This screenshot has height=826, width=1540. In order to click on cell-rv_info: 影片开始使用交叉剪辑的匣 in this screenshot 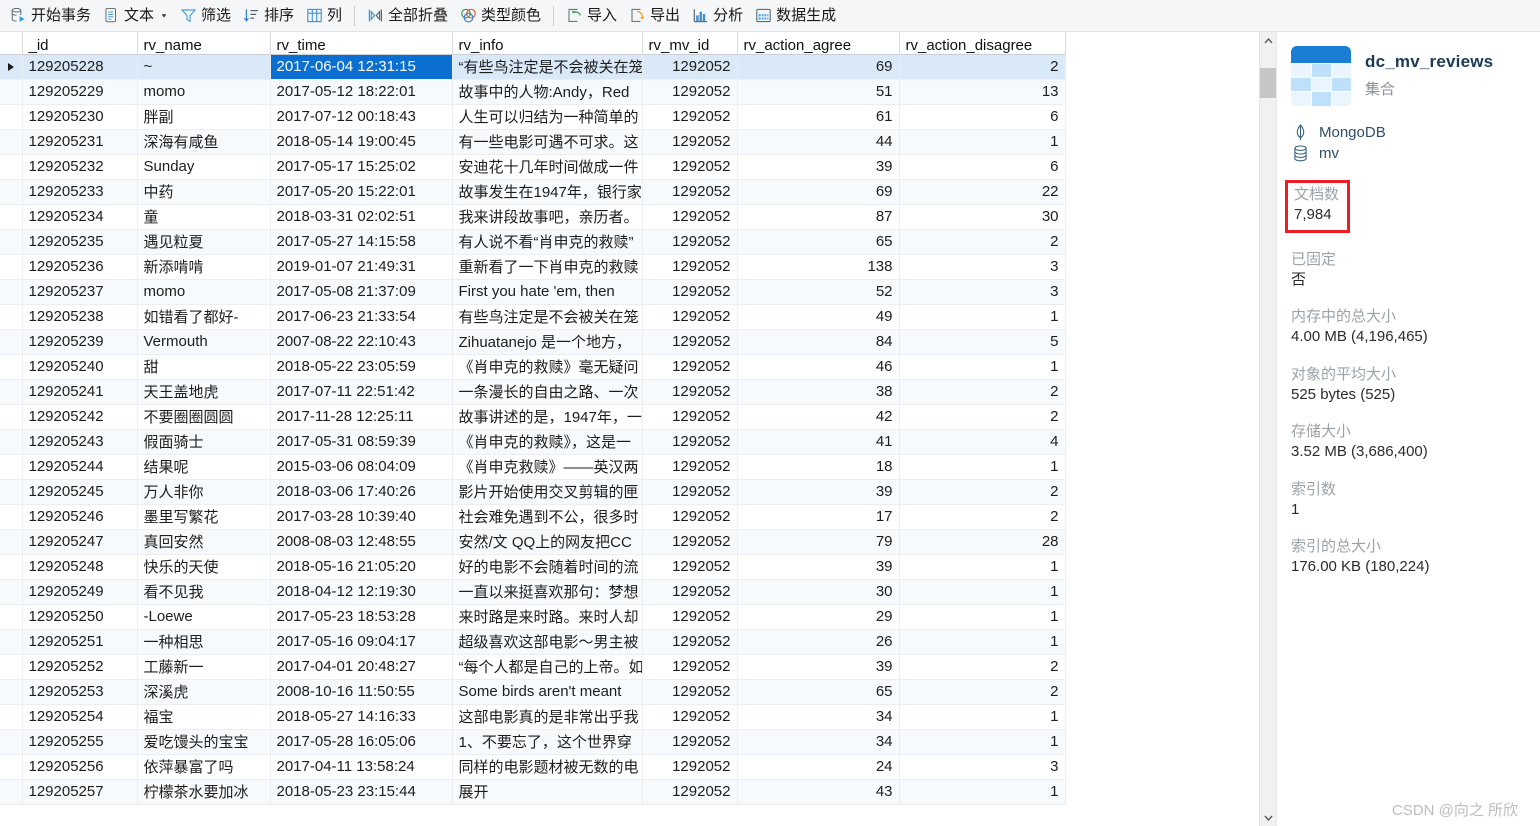, I will do `click(547, 492)`.